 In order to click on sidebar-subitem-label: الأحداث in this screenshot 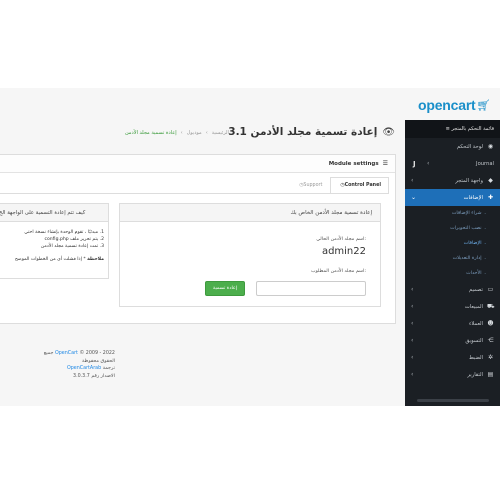, I will do `click(474, 273)`.